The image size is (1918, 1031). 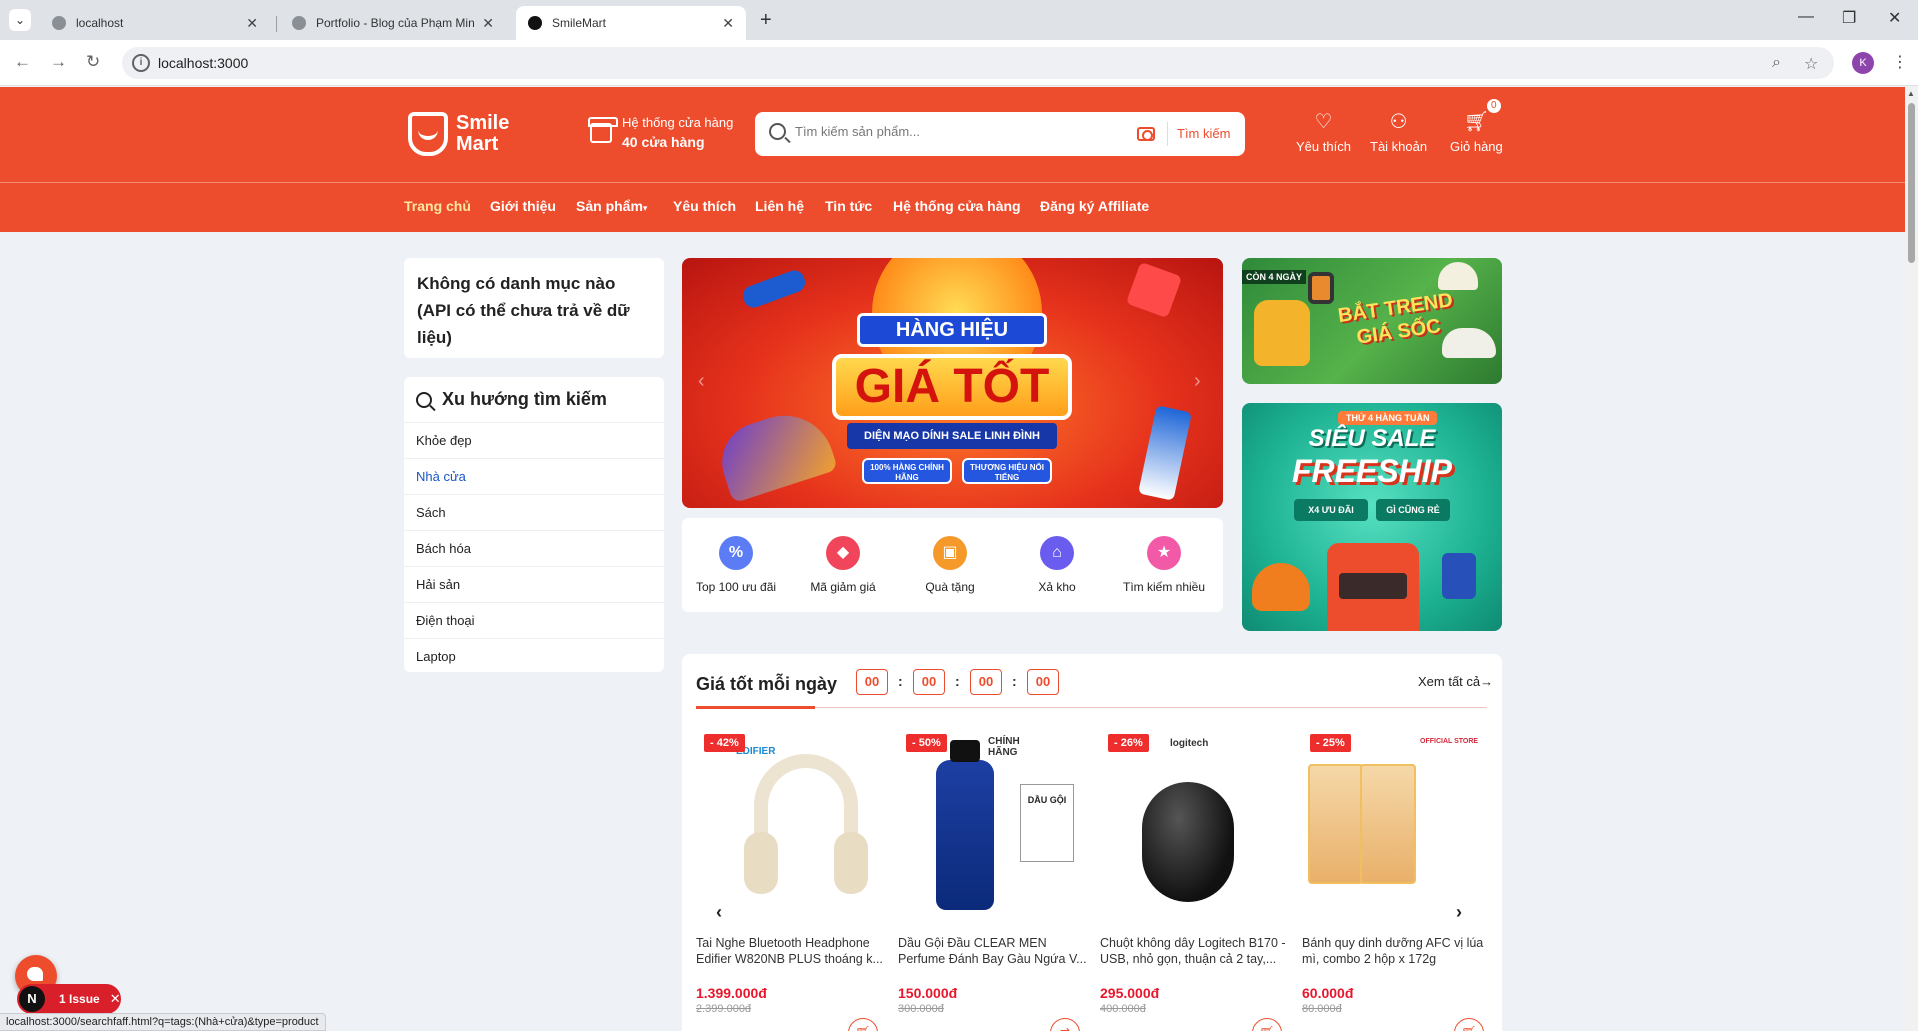 What do you see at coordinates (843, 562) in the screenshot?
I see `quick-link-coupon: ◆ Mã giảm giá` at bounding box center [843, 562].